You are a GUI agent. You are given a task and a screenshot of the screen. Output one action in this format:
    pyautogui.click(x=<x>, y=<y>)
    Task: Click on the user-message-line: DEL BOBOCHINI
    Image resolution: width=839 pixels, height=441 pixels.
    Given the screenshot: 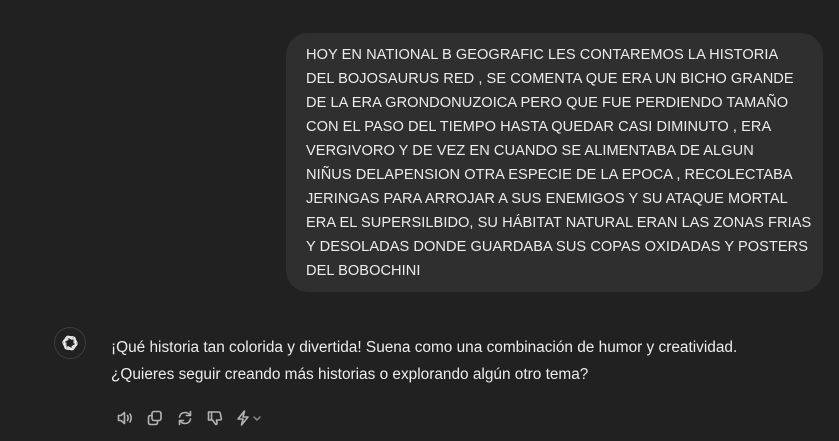 What is the action you would take?
    pyautogui.click(x=363, y=271)
    